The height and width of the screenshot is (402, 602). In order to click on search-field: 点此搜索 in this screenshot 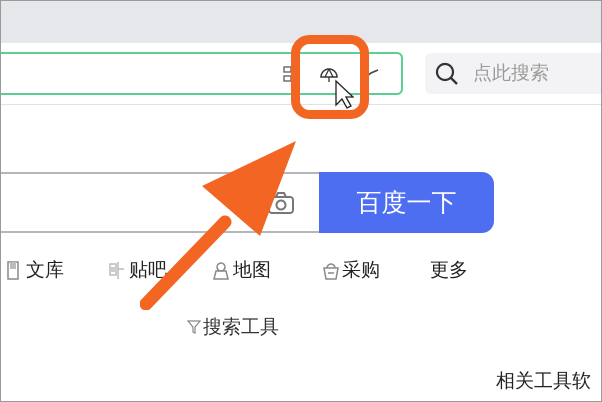, I will do `click(513, 73)`.